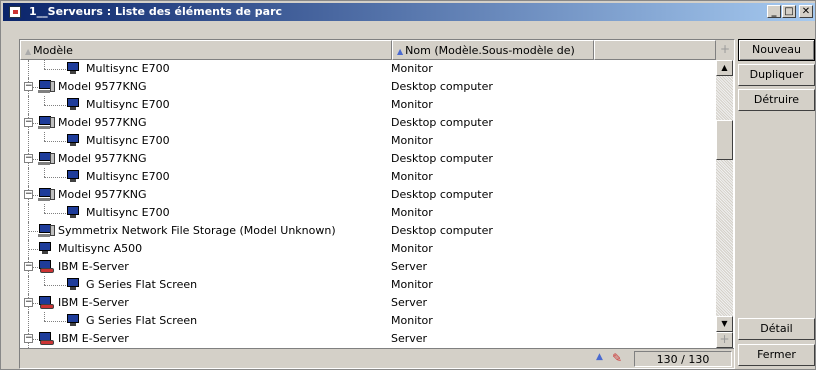  What do you see at coordinates (15, 12) in the screenshot?
I see `asset-list-icon` at bounding box center [15, 12].